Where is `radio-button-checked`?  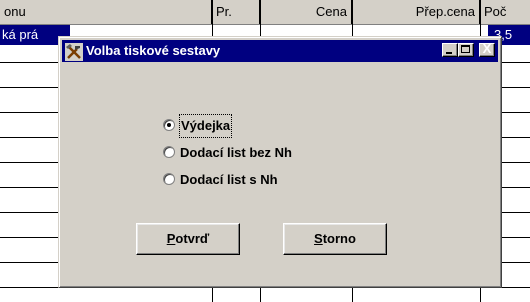
radio-button-checked is located at coordinates (169, 125).